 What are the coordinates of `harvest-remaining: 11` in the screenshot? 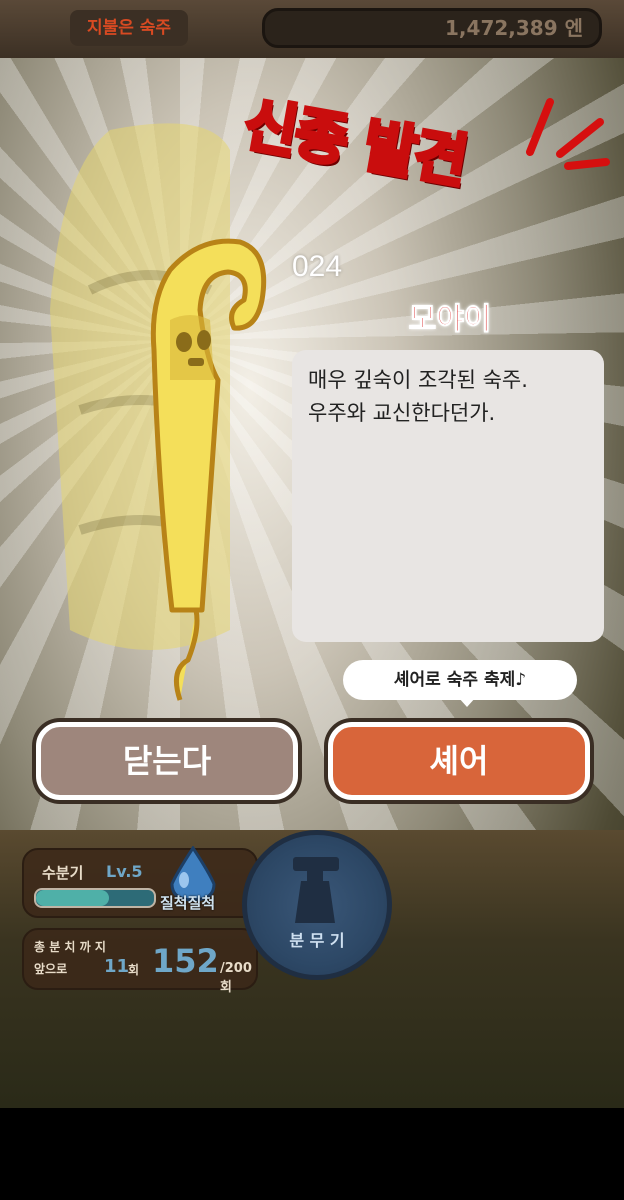 It's located at (117, 966).